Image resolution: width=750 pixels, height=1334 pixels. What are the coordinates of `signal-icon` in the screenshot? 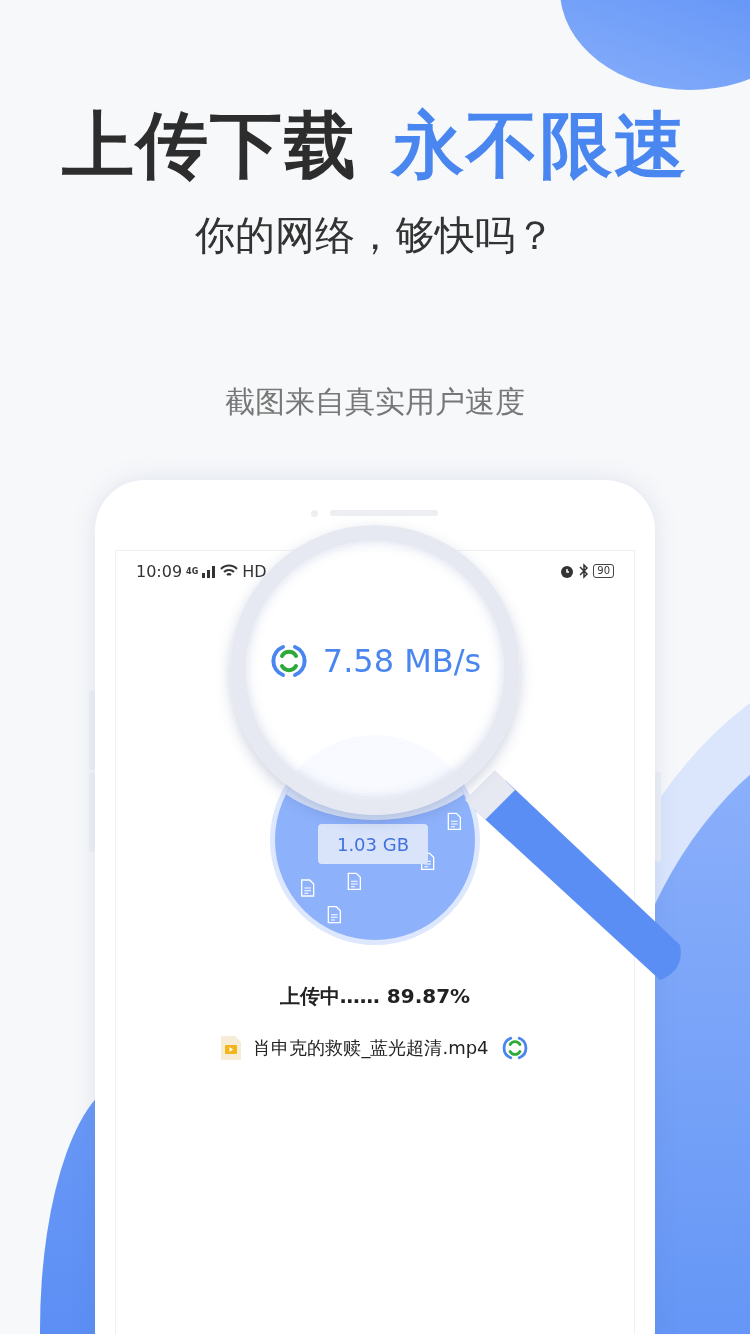 It's located at (209, 571).